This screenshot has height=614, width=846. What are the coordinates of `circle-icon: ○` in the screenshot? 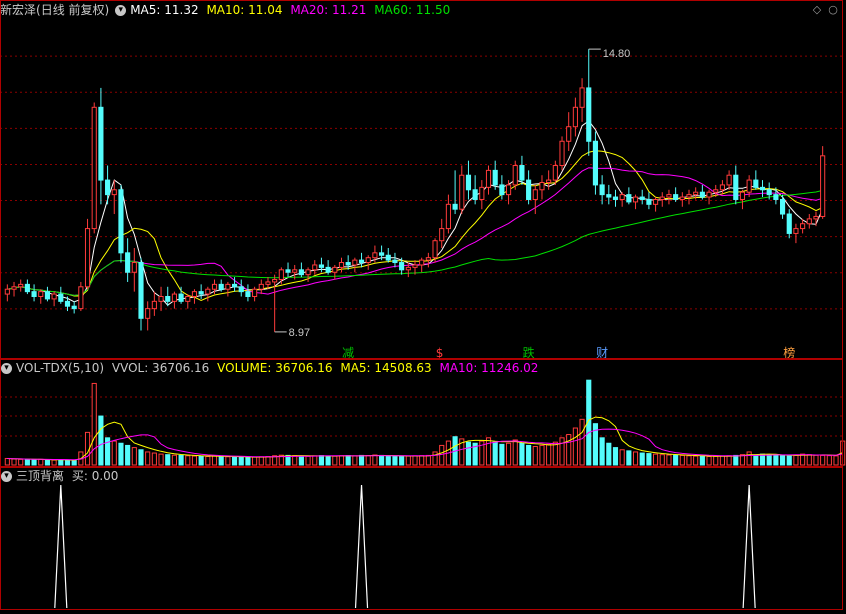 It's located at (833, 10).